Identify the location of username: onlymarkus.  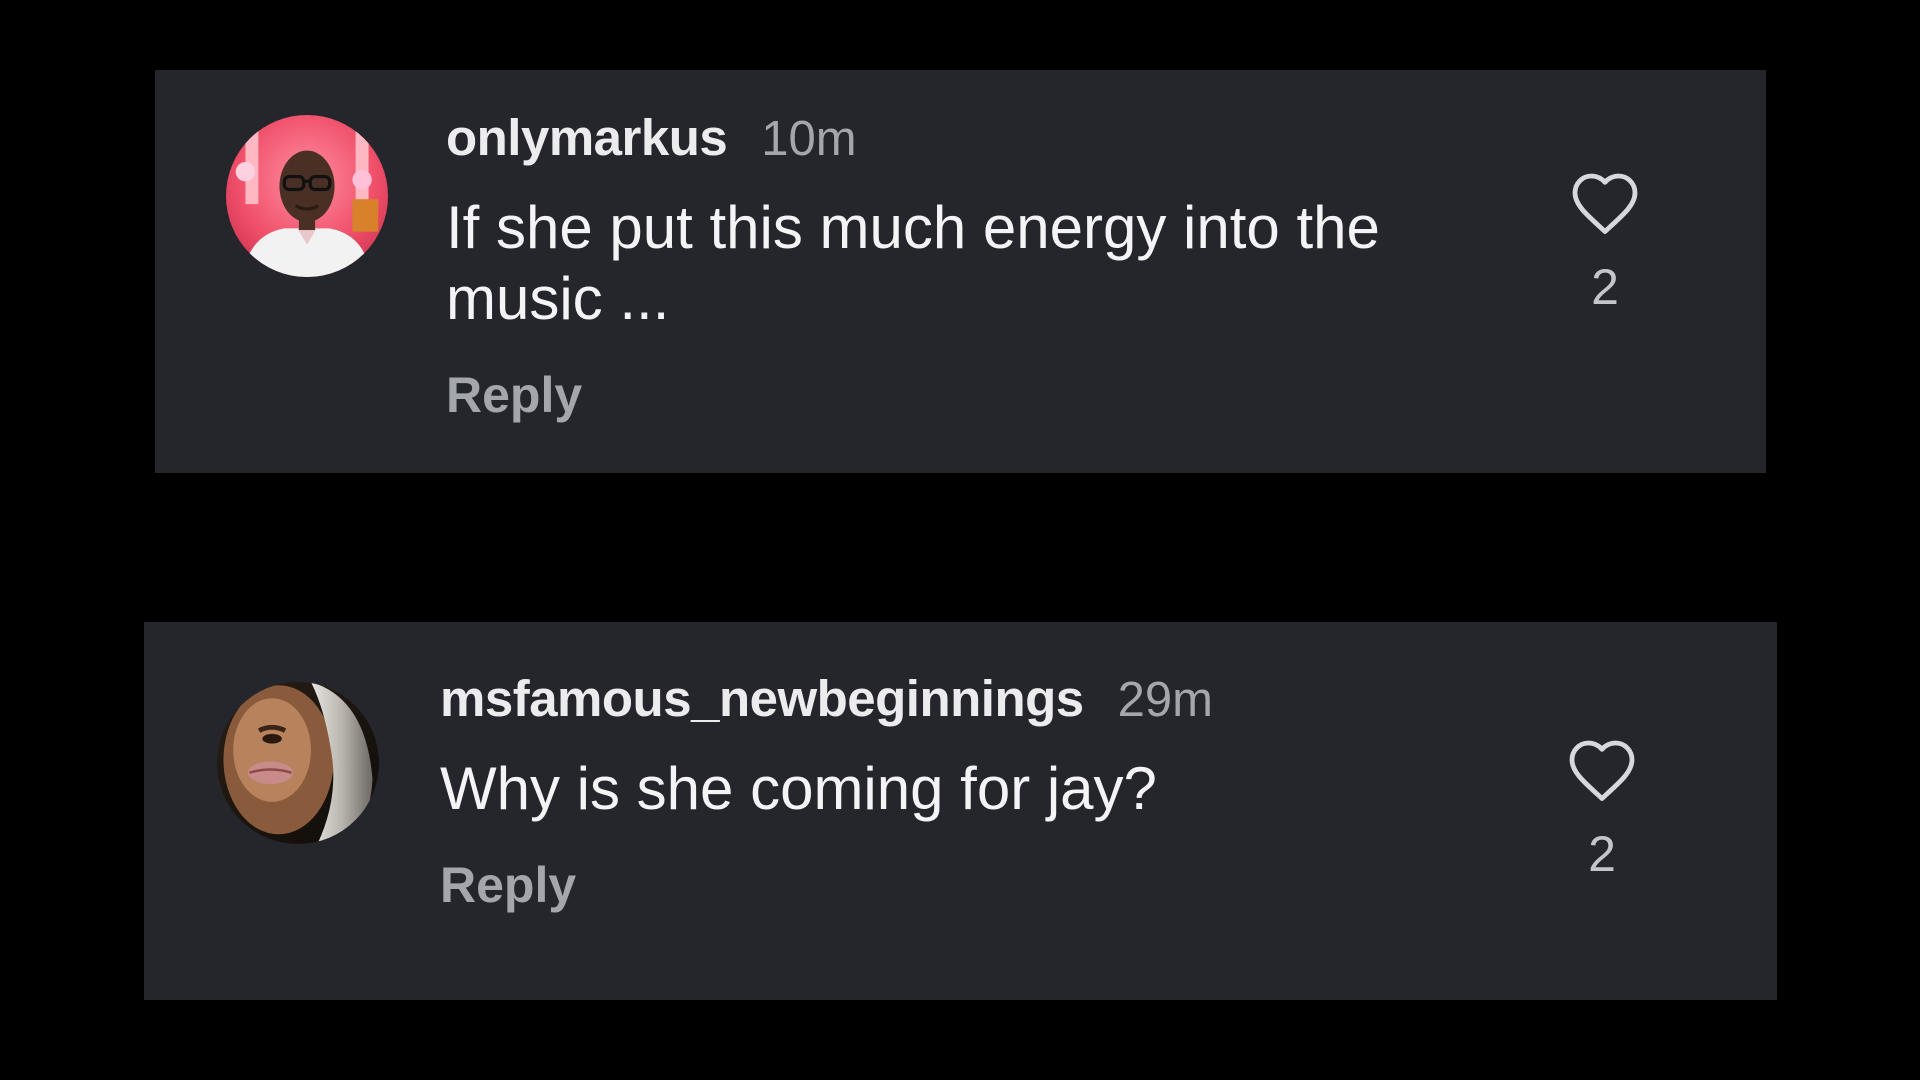
(587, 137).